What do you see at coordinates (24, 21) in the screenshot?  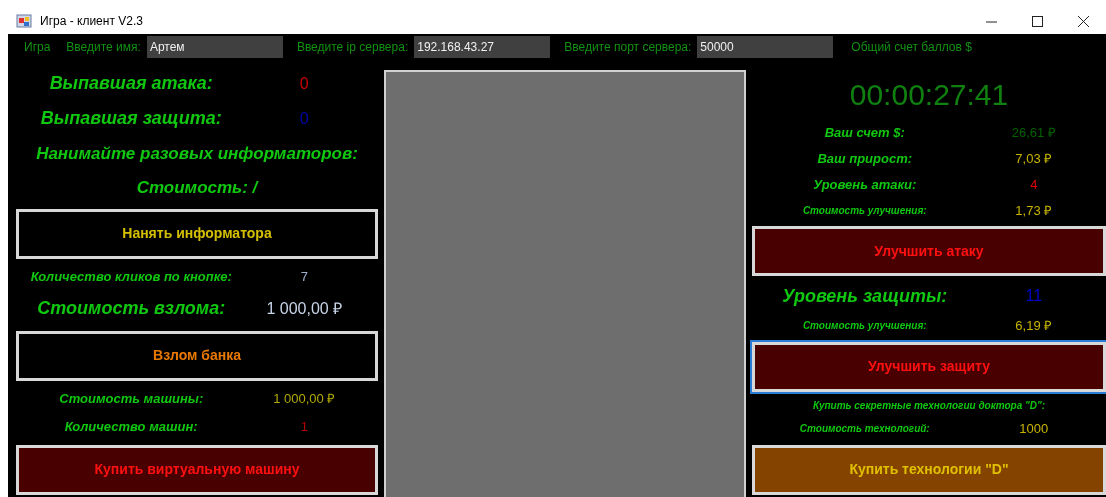 I see `app-icon` at bounding box center [24, 21].